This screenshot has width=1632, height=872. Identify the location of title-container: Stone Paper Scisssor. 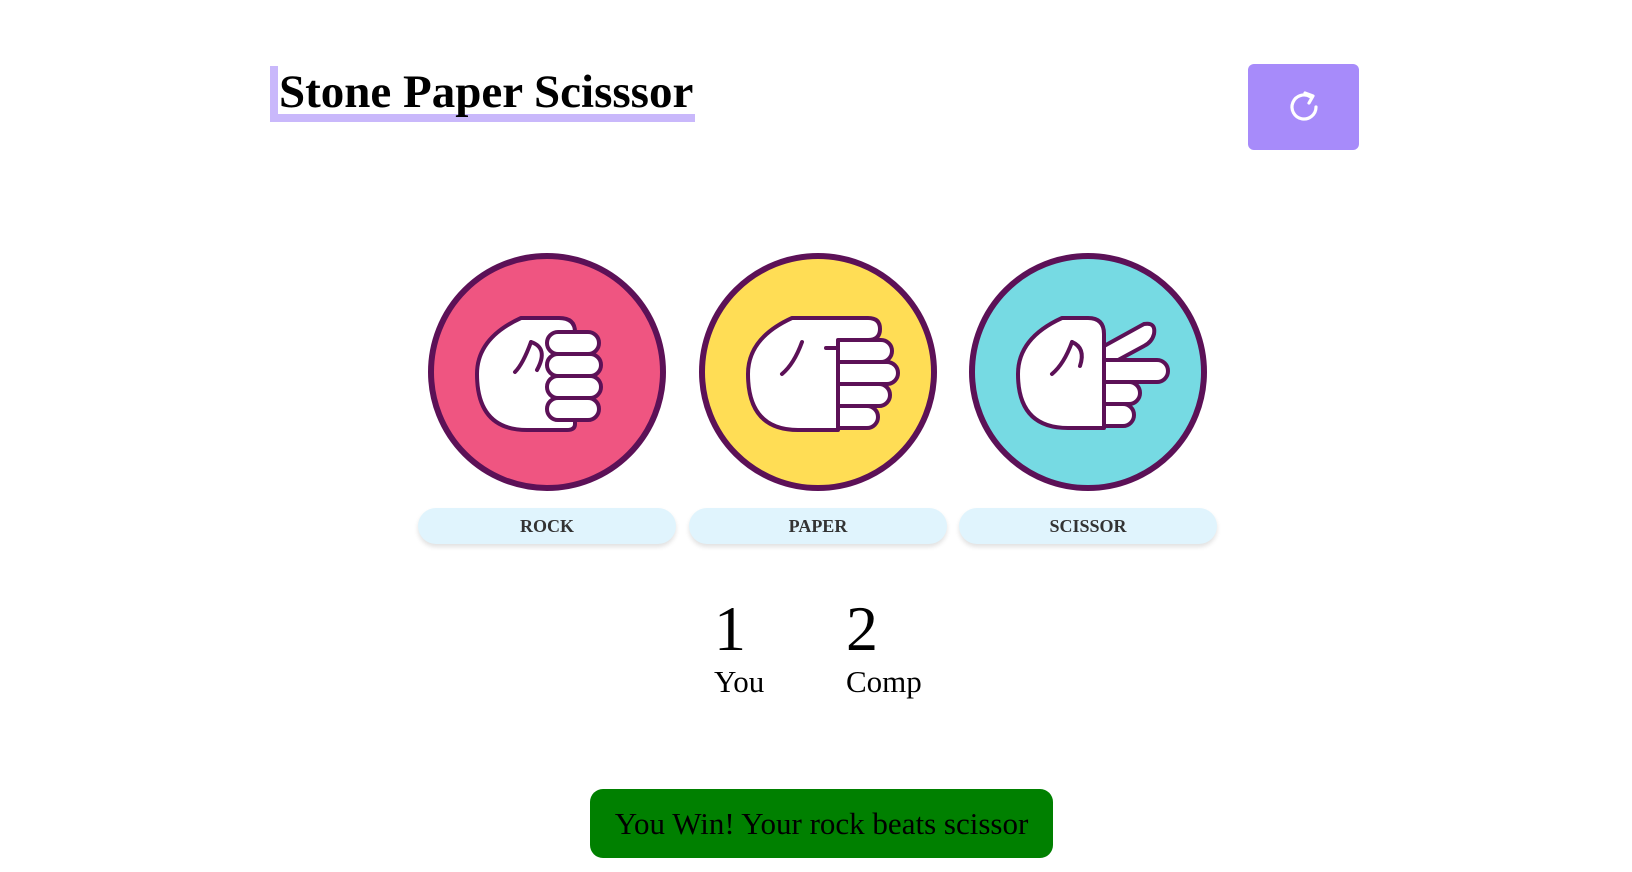
(482, 94).